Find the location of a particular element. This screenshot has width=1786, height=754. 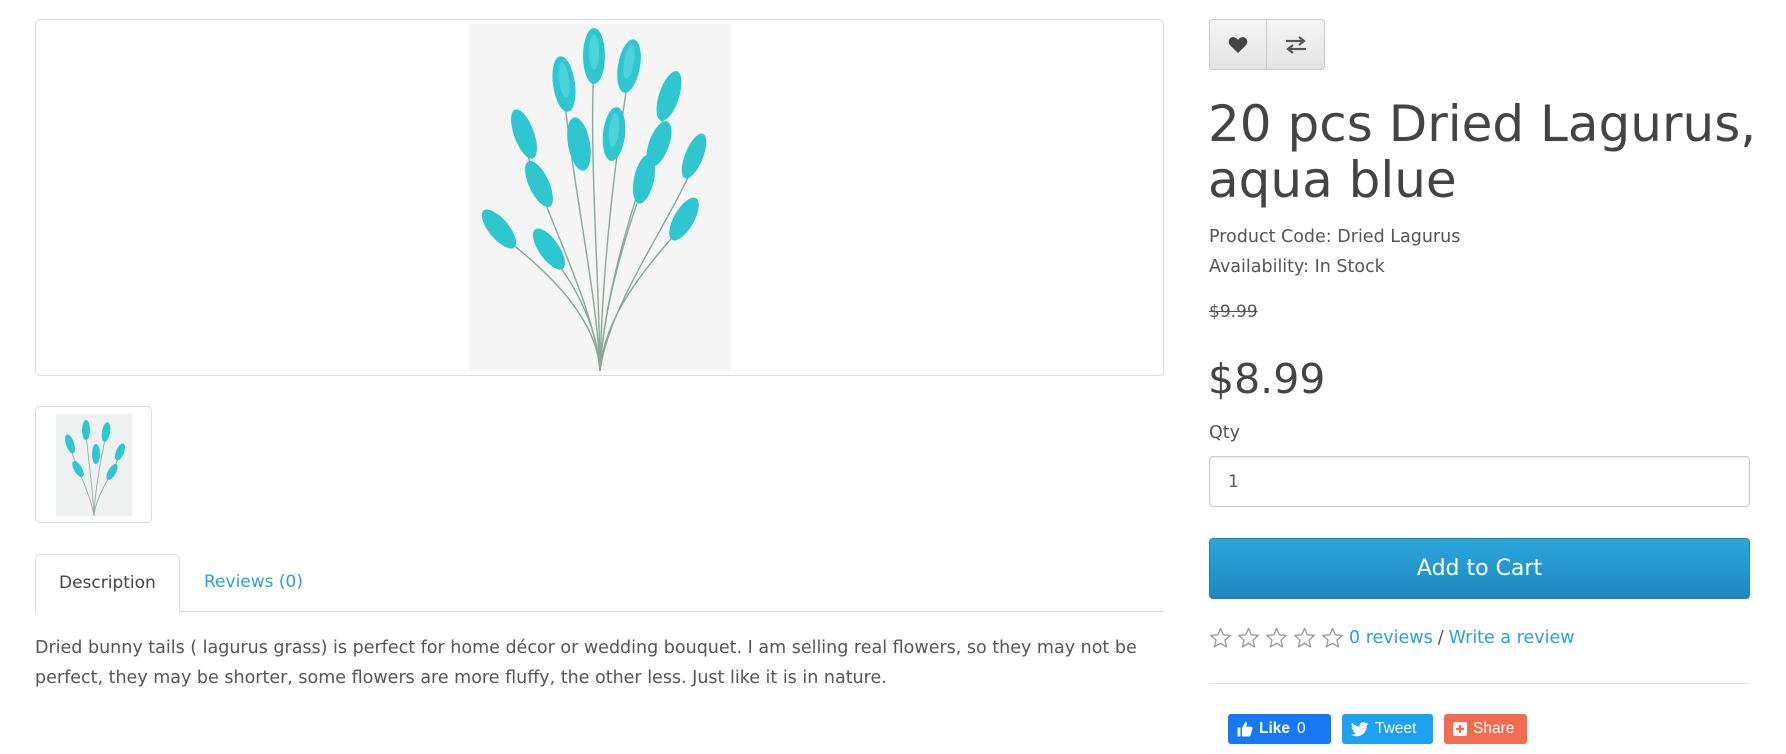

heart-icon is located at coordinates (1238, 44).